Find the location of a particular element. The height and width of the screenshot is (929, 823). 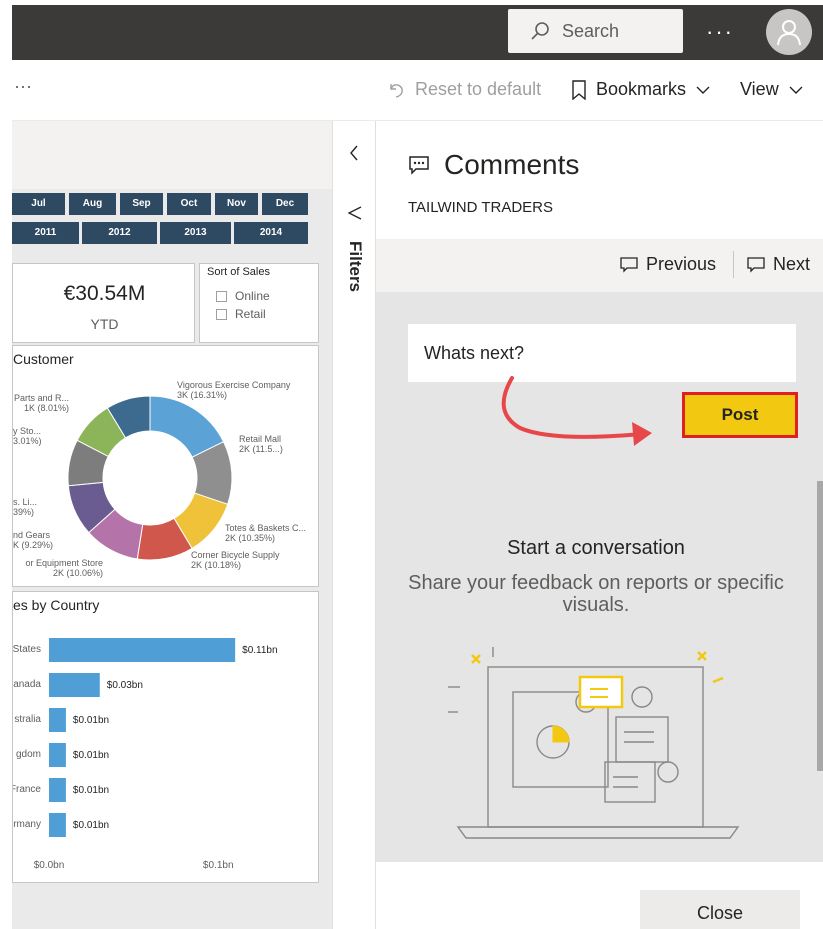

chevron-left-icon is located at coordinates (354, 153).